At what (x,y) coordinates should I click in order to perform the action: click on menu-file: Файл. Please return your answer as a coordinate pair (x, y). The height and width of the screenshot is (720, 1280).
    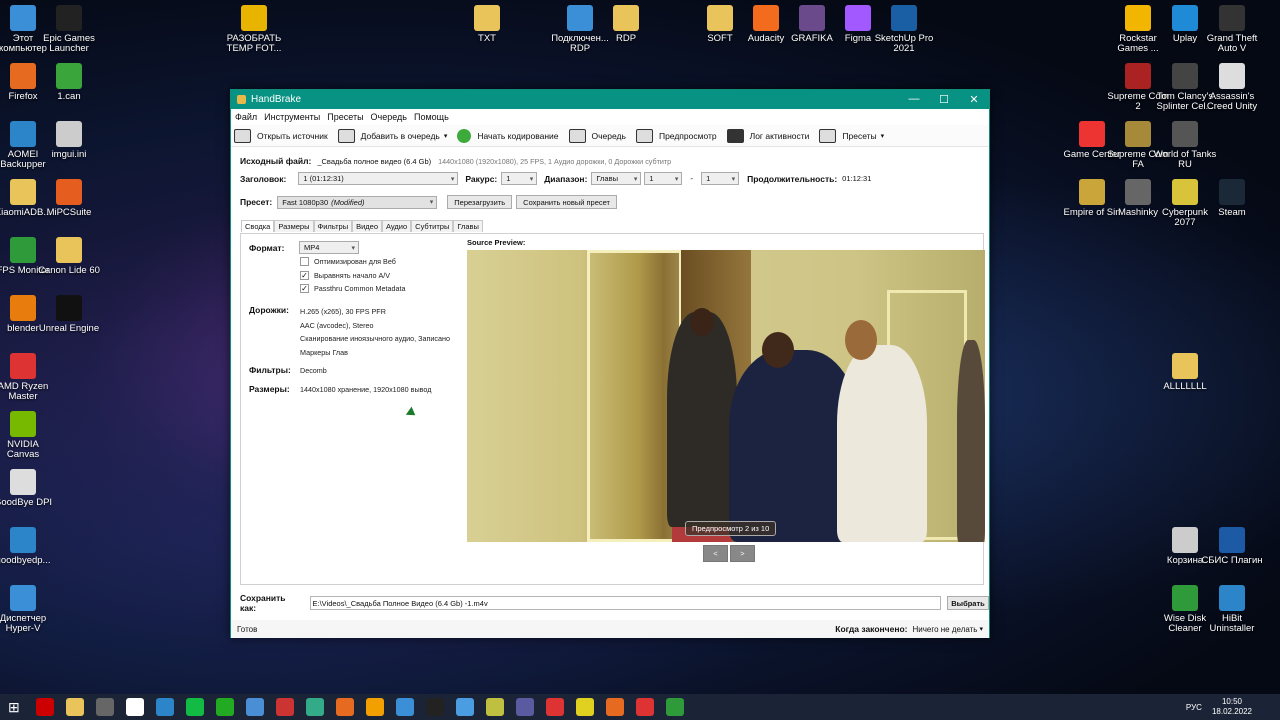
    Looking at the image, I should click on (246, 117).